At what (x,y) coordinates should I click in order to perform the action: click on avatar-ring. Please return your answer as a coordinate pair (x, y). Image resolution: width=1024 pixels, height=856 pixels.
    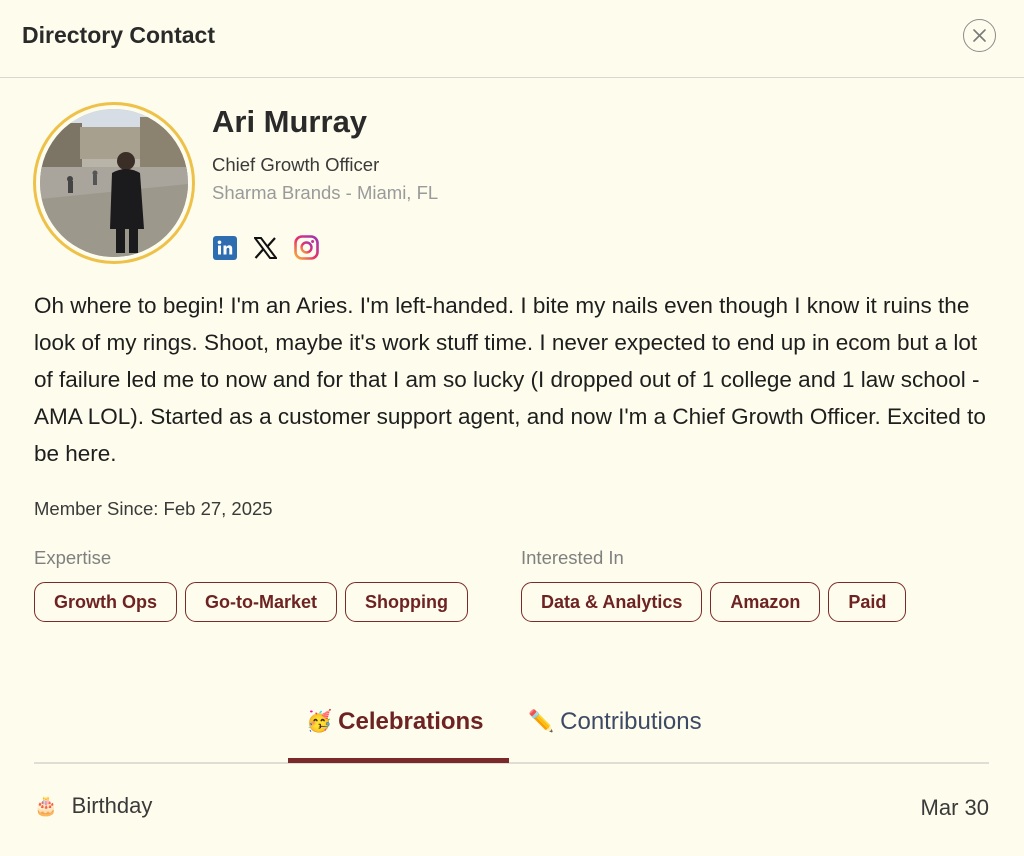
    Looking at the image, I should click on (114, 183).